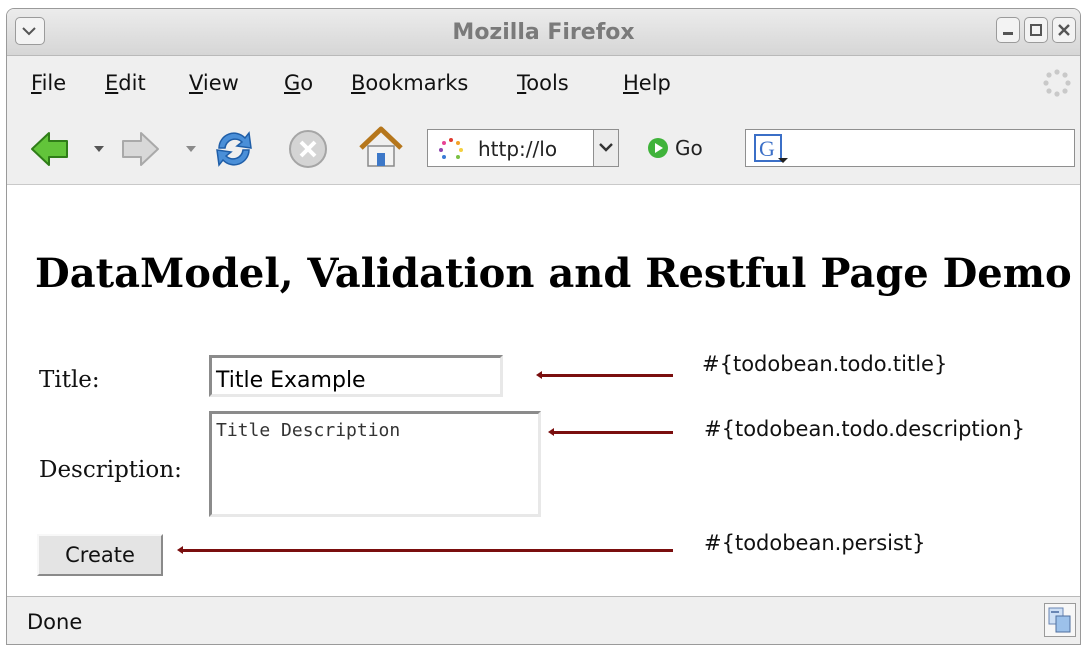 The image size is (1083, 645). I want to click on menu-file: File, so click(48, 83).